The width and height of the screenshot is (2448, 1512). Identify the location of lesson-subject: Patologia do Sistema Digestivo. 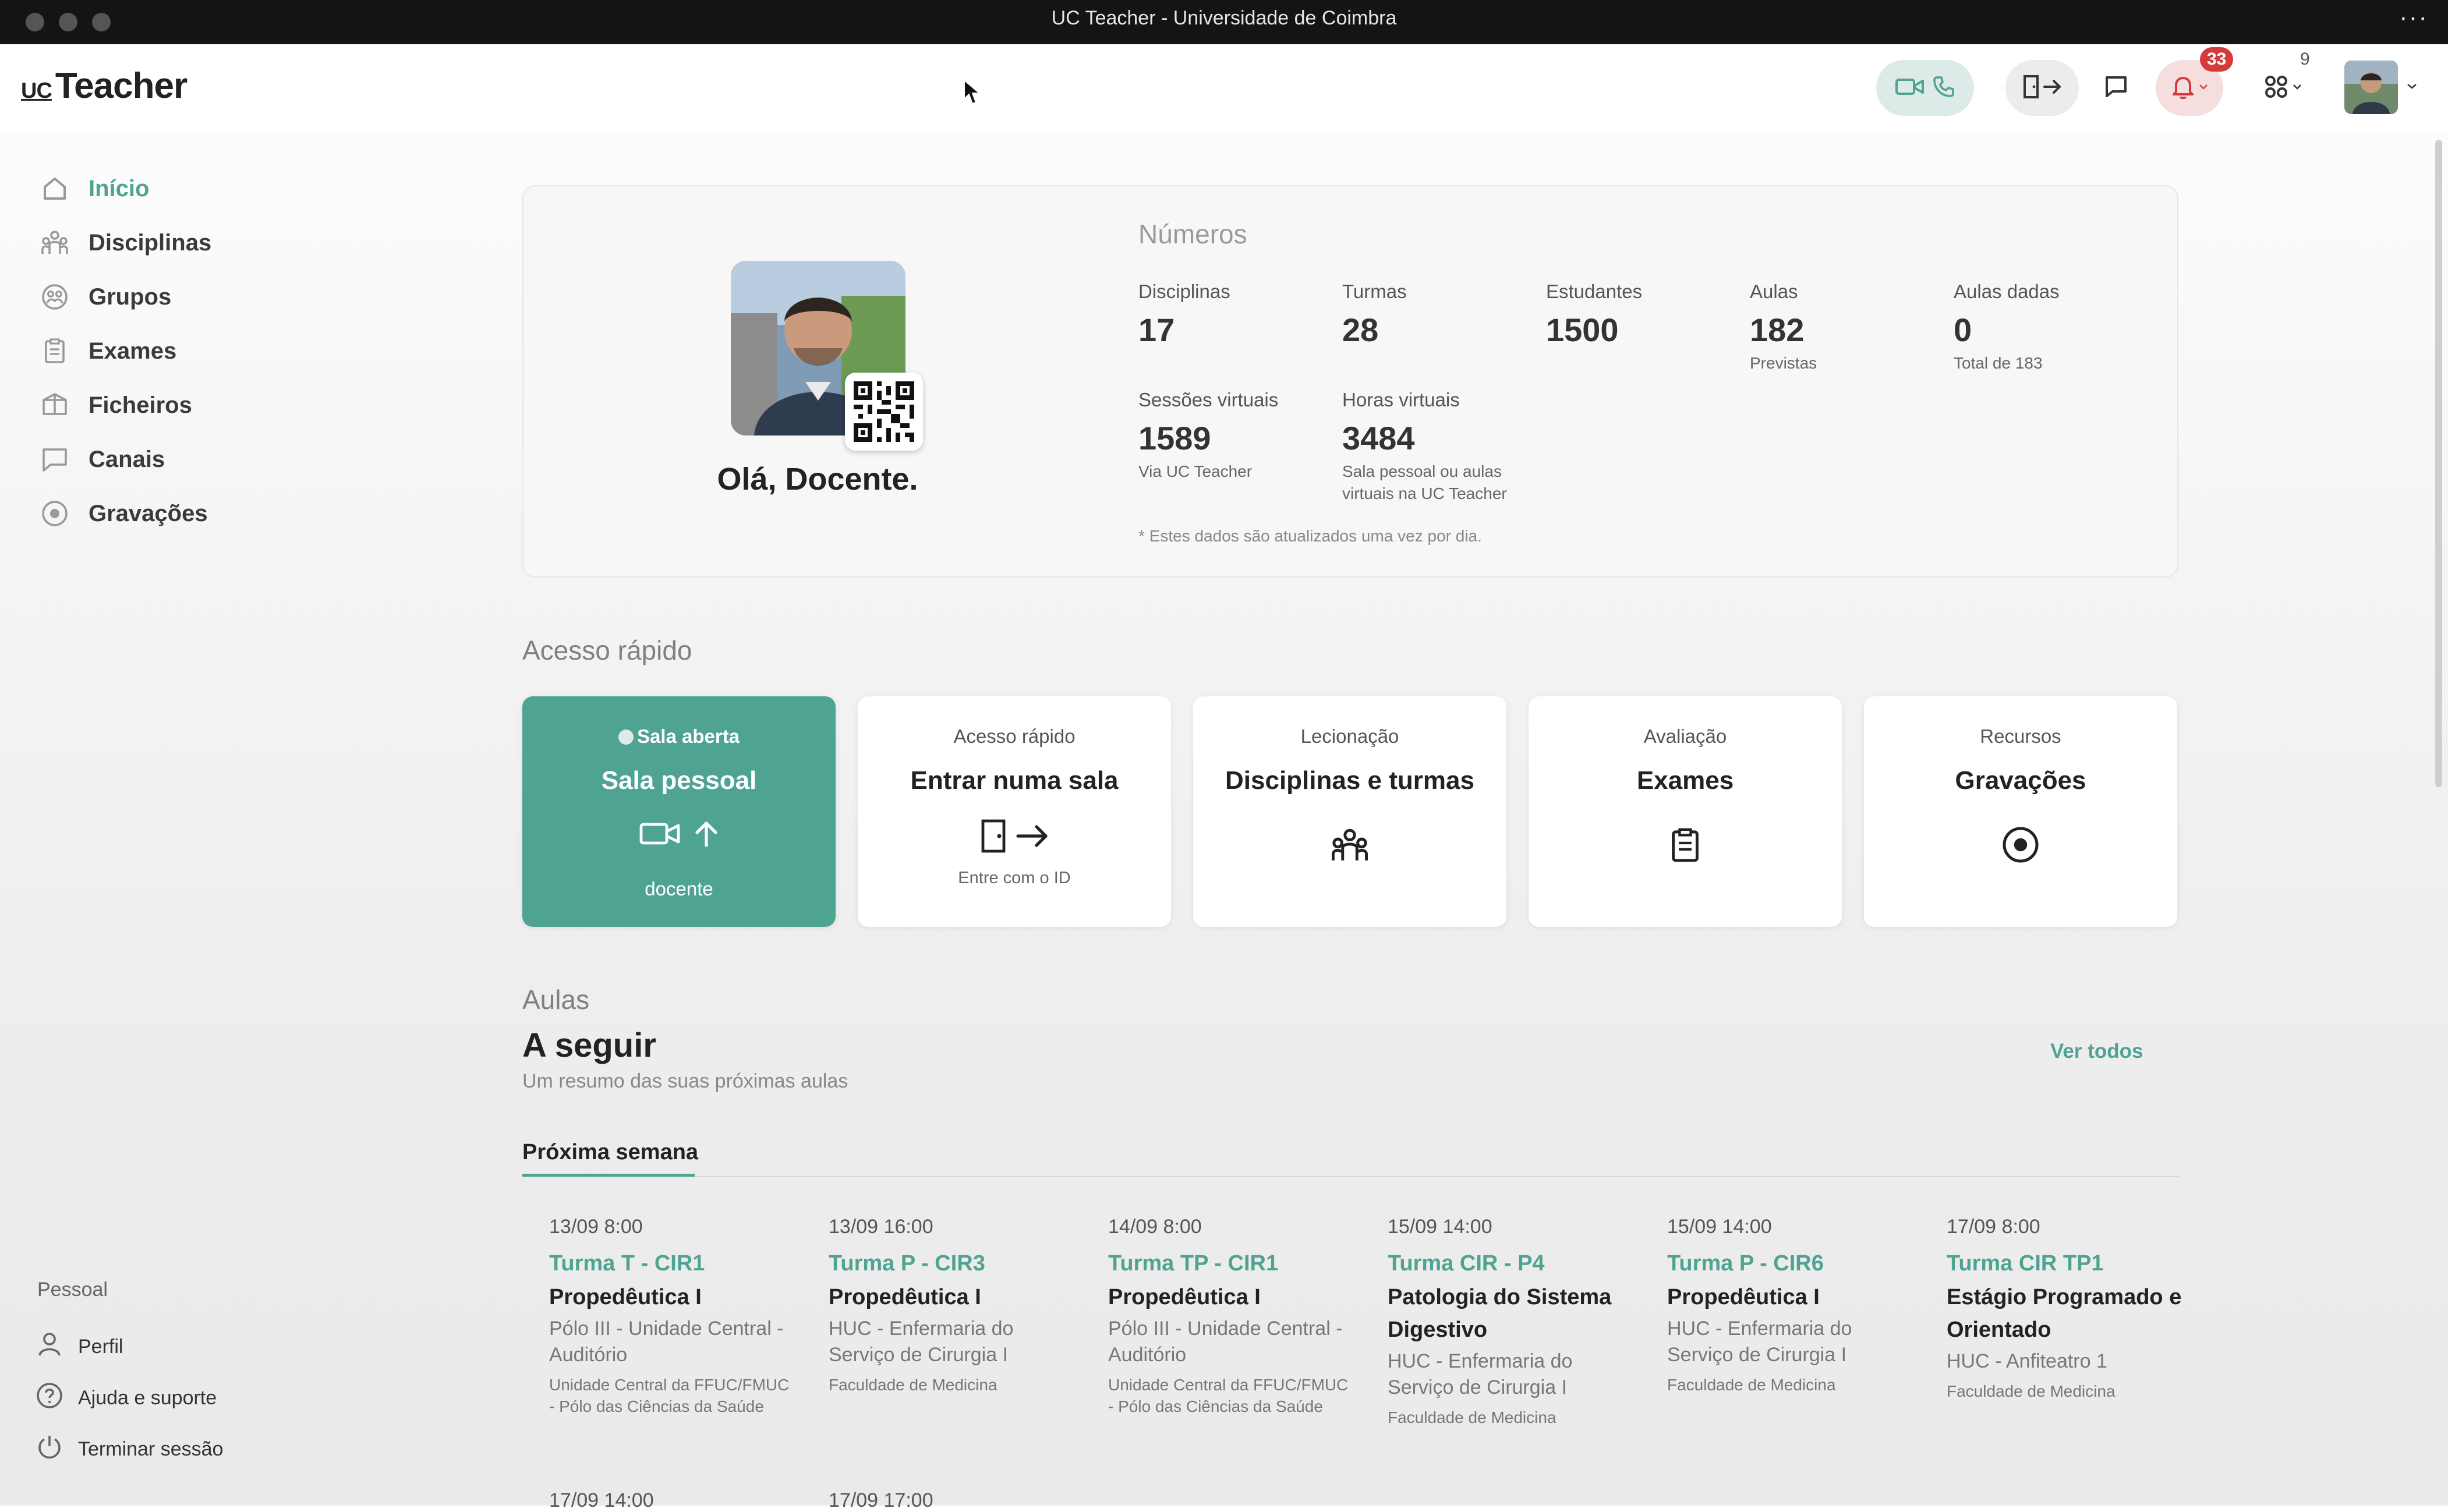
(1500, 1314).